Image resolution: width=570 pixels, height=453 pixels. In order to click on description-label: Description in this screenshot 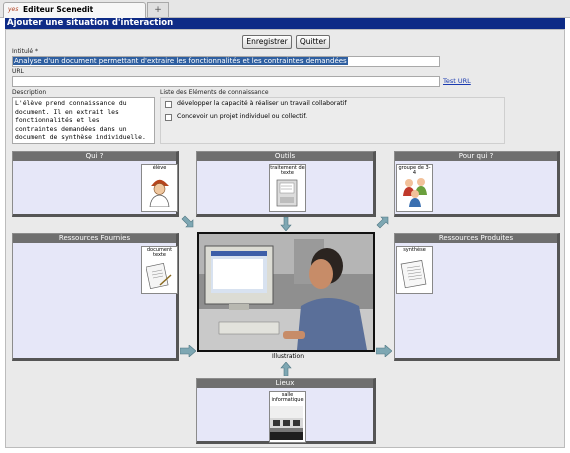, I will do `click(29, 92)`.